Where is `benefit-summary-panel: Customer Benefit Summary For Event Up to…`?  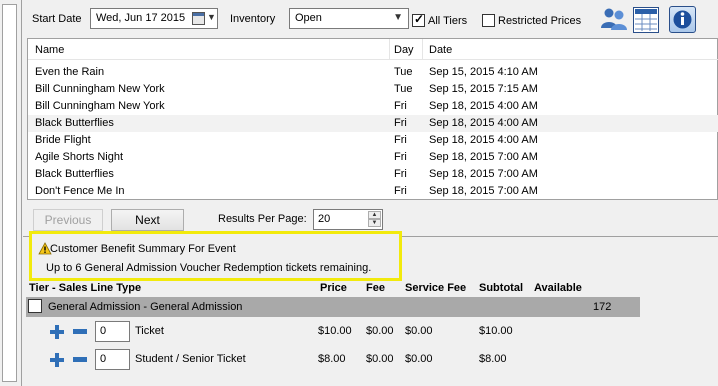
benefit-summary-panel: Customer Benefit Summary For Event Up to… is located at coordinates (215, 256).